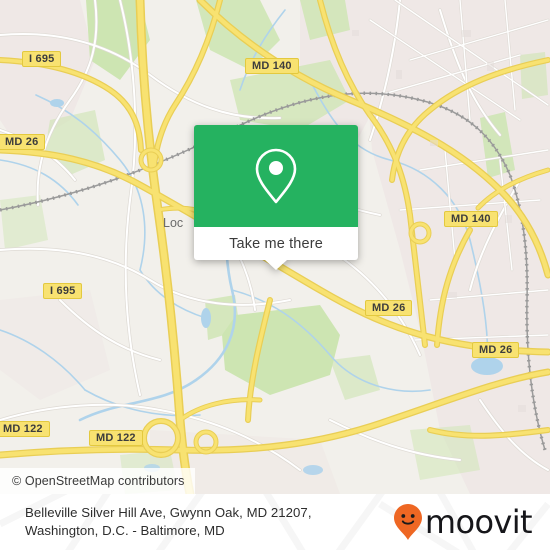  I want to click on address-line-2: Washington, D.C. - Baltimore, MD, so click(125, 530).